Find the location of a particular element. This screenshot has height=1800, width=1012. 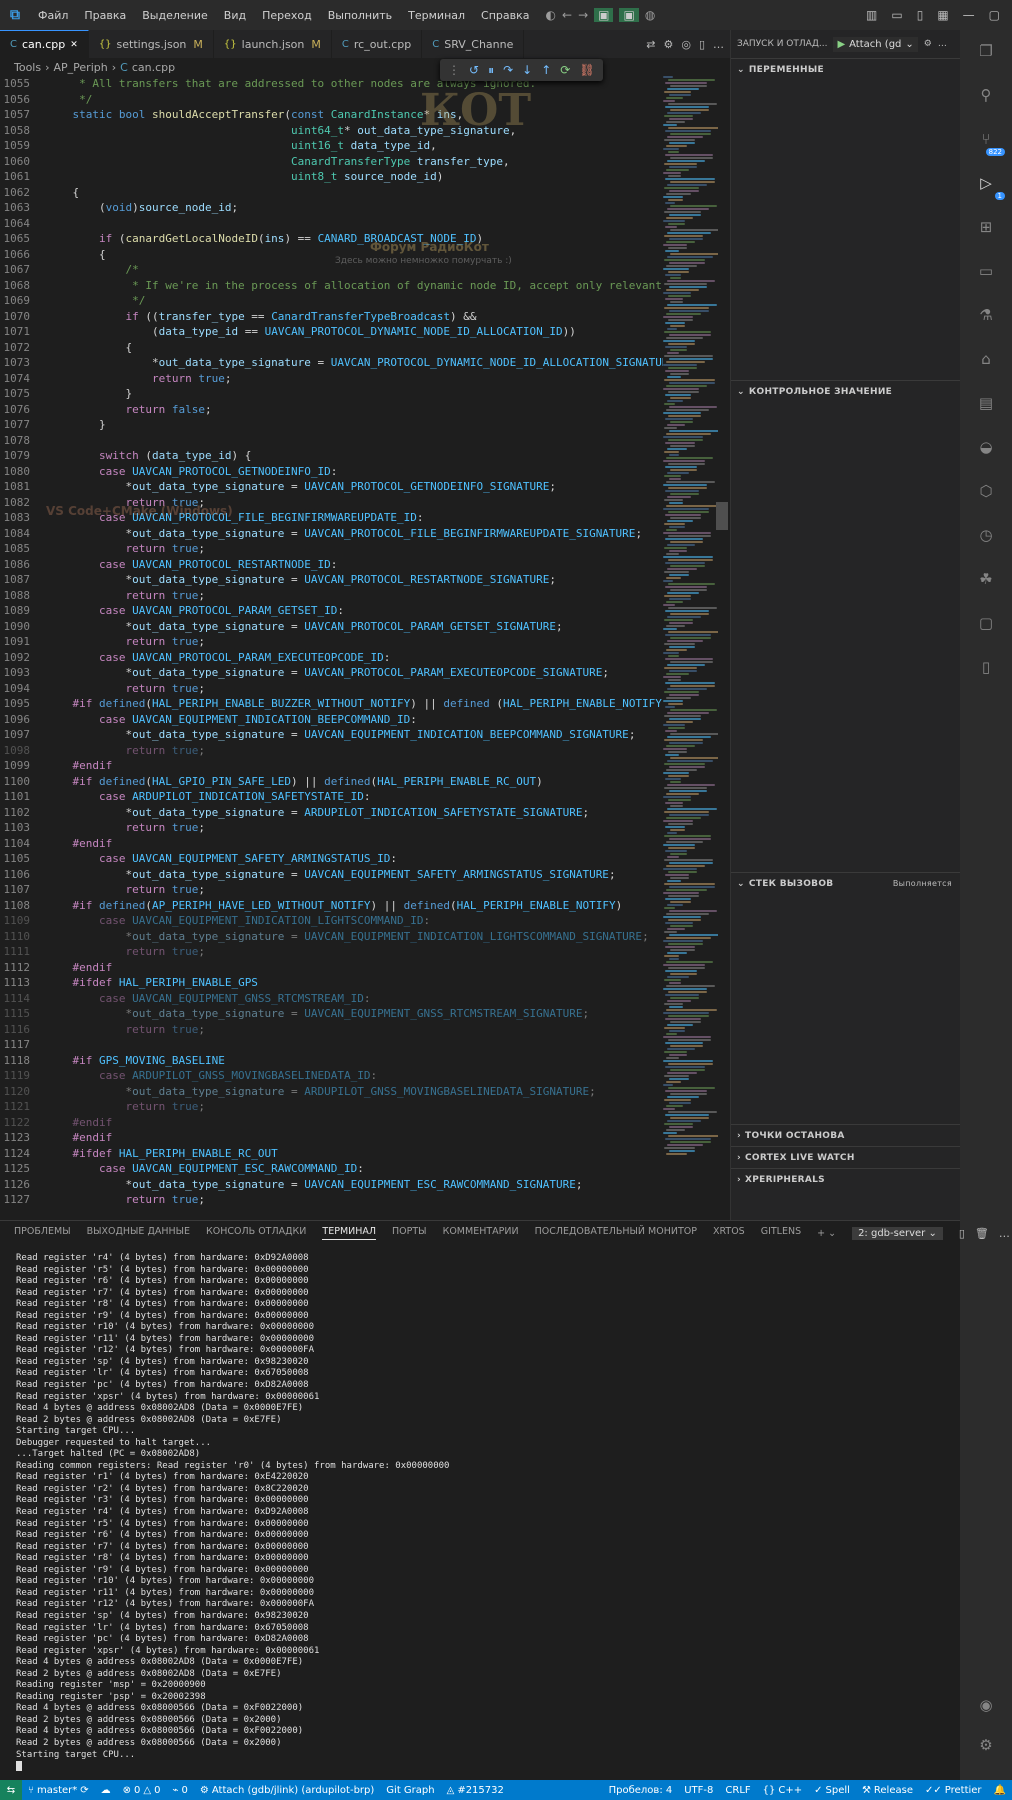

line-number: 1076 is located at coordinates (23, 410).